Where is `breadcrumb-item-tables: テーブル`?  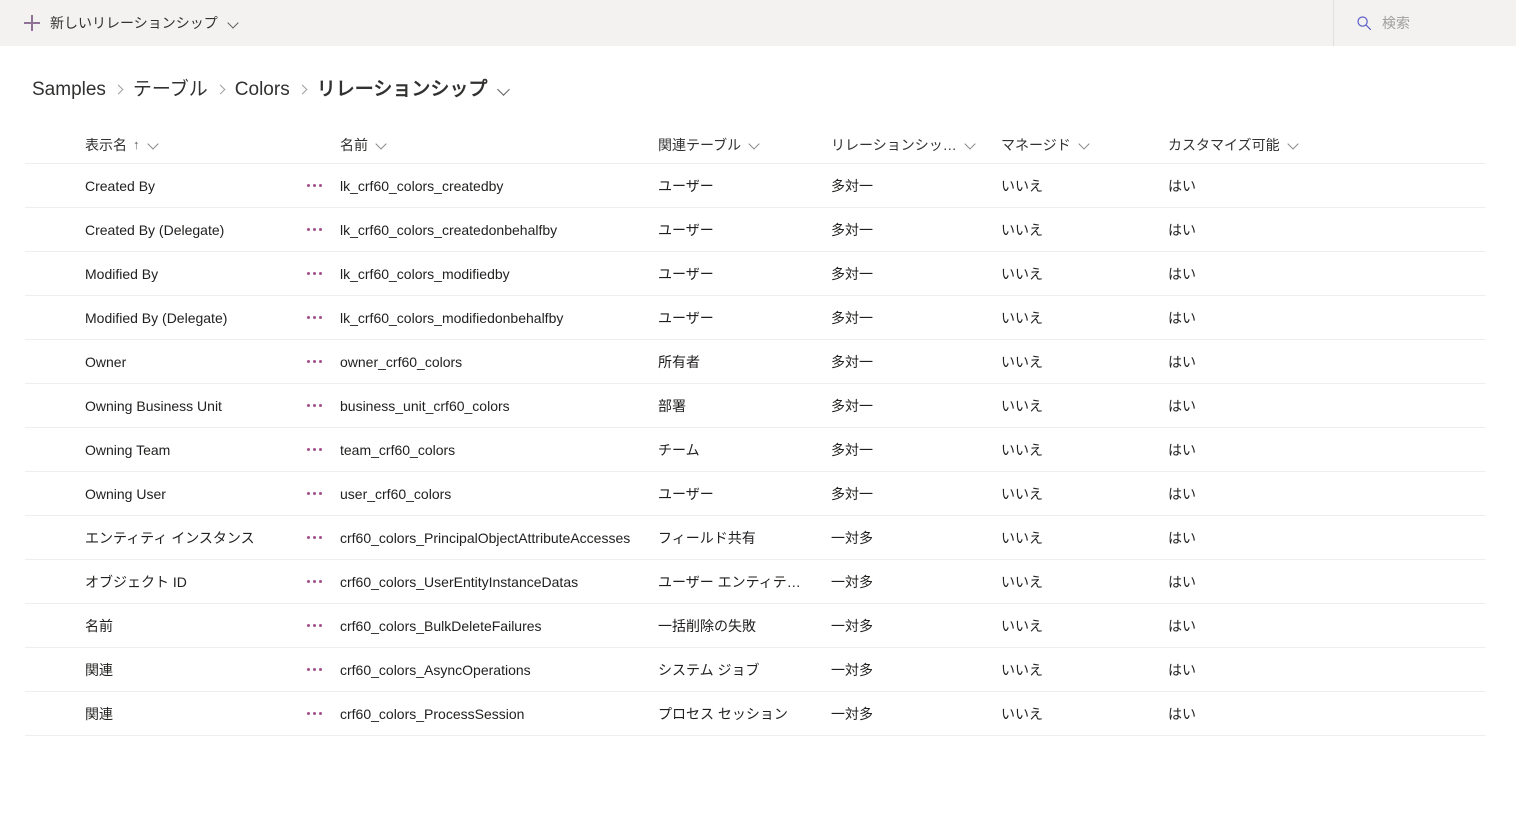 breadcrumb-item-tables: テーブル is located at coordinates (170, 90).